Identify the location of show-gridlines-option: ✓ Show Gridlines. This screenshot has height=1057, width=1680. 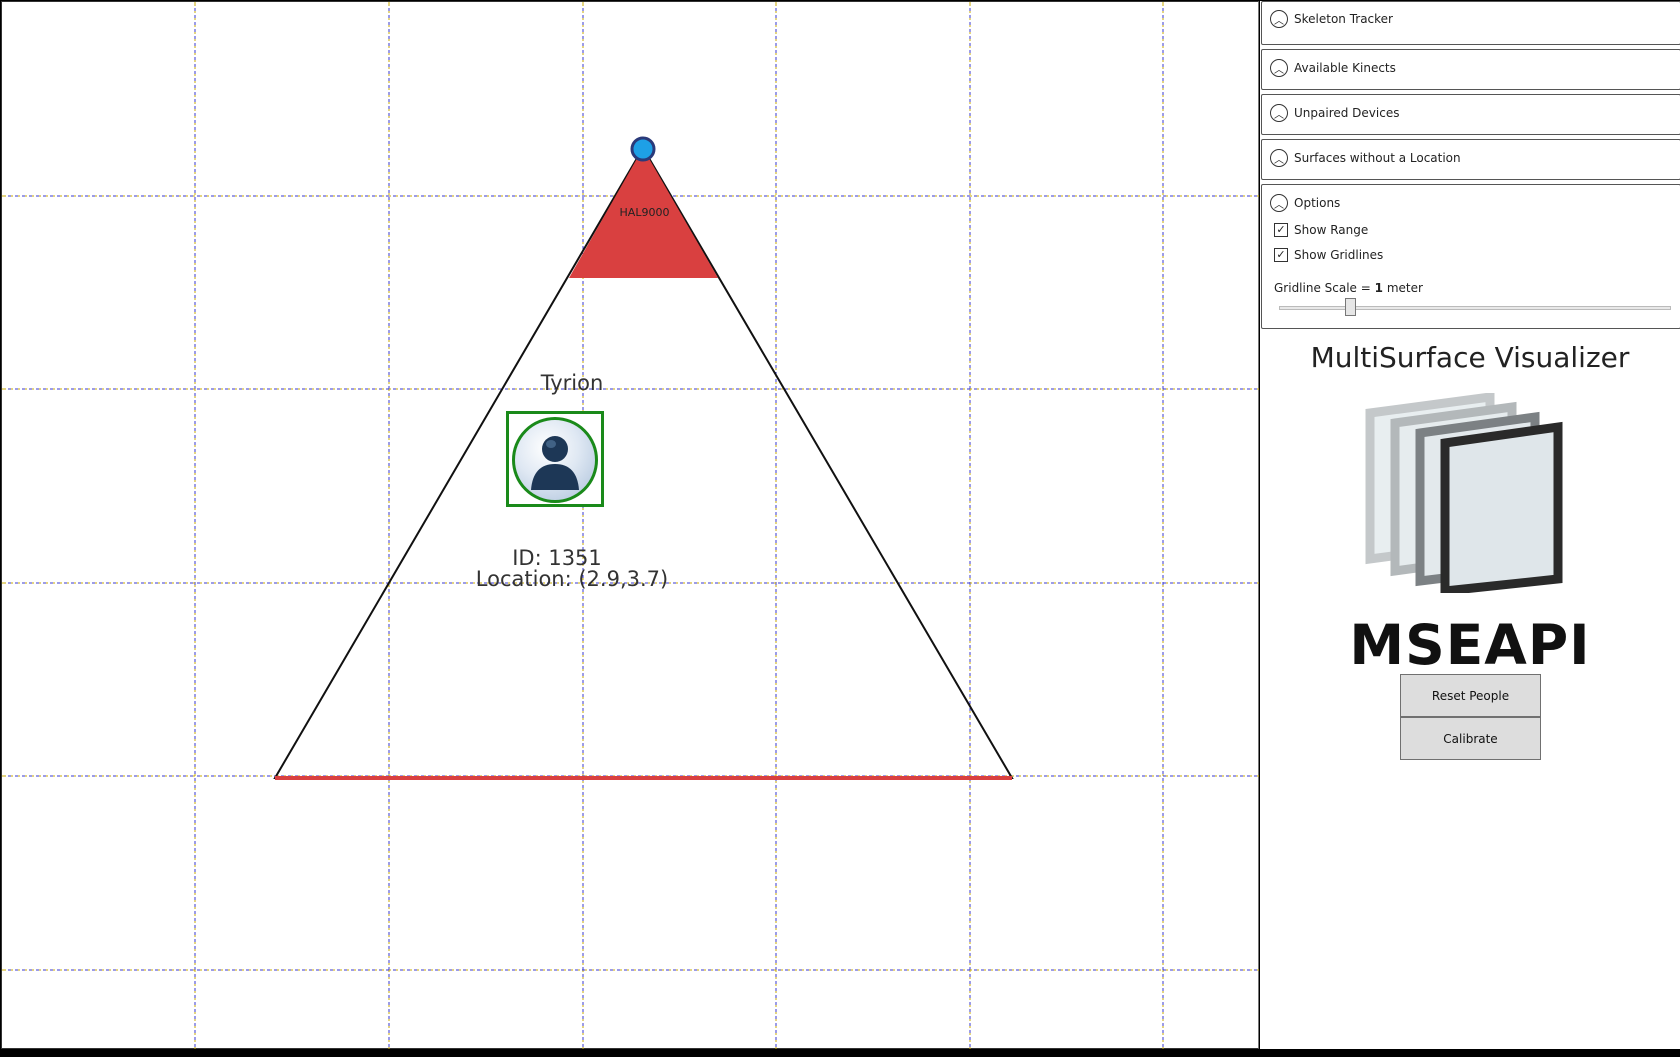
(1328, 255).